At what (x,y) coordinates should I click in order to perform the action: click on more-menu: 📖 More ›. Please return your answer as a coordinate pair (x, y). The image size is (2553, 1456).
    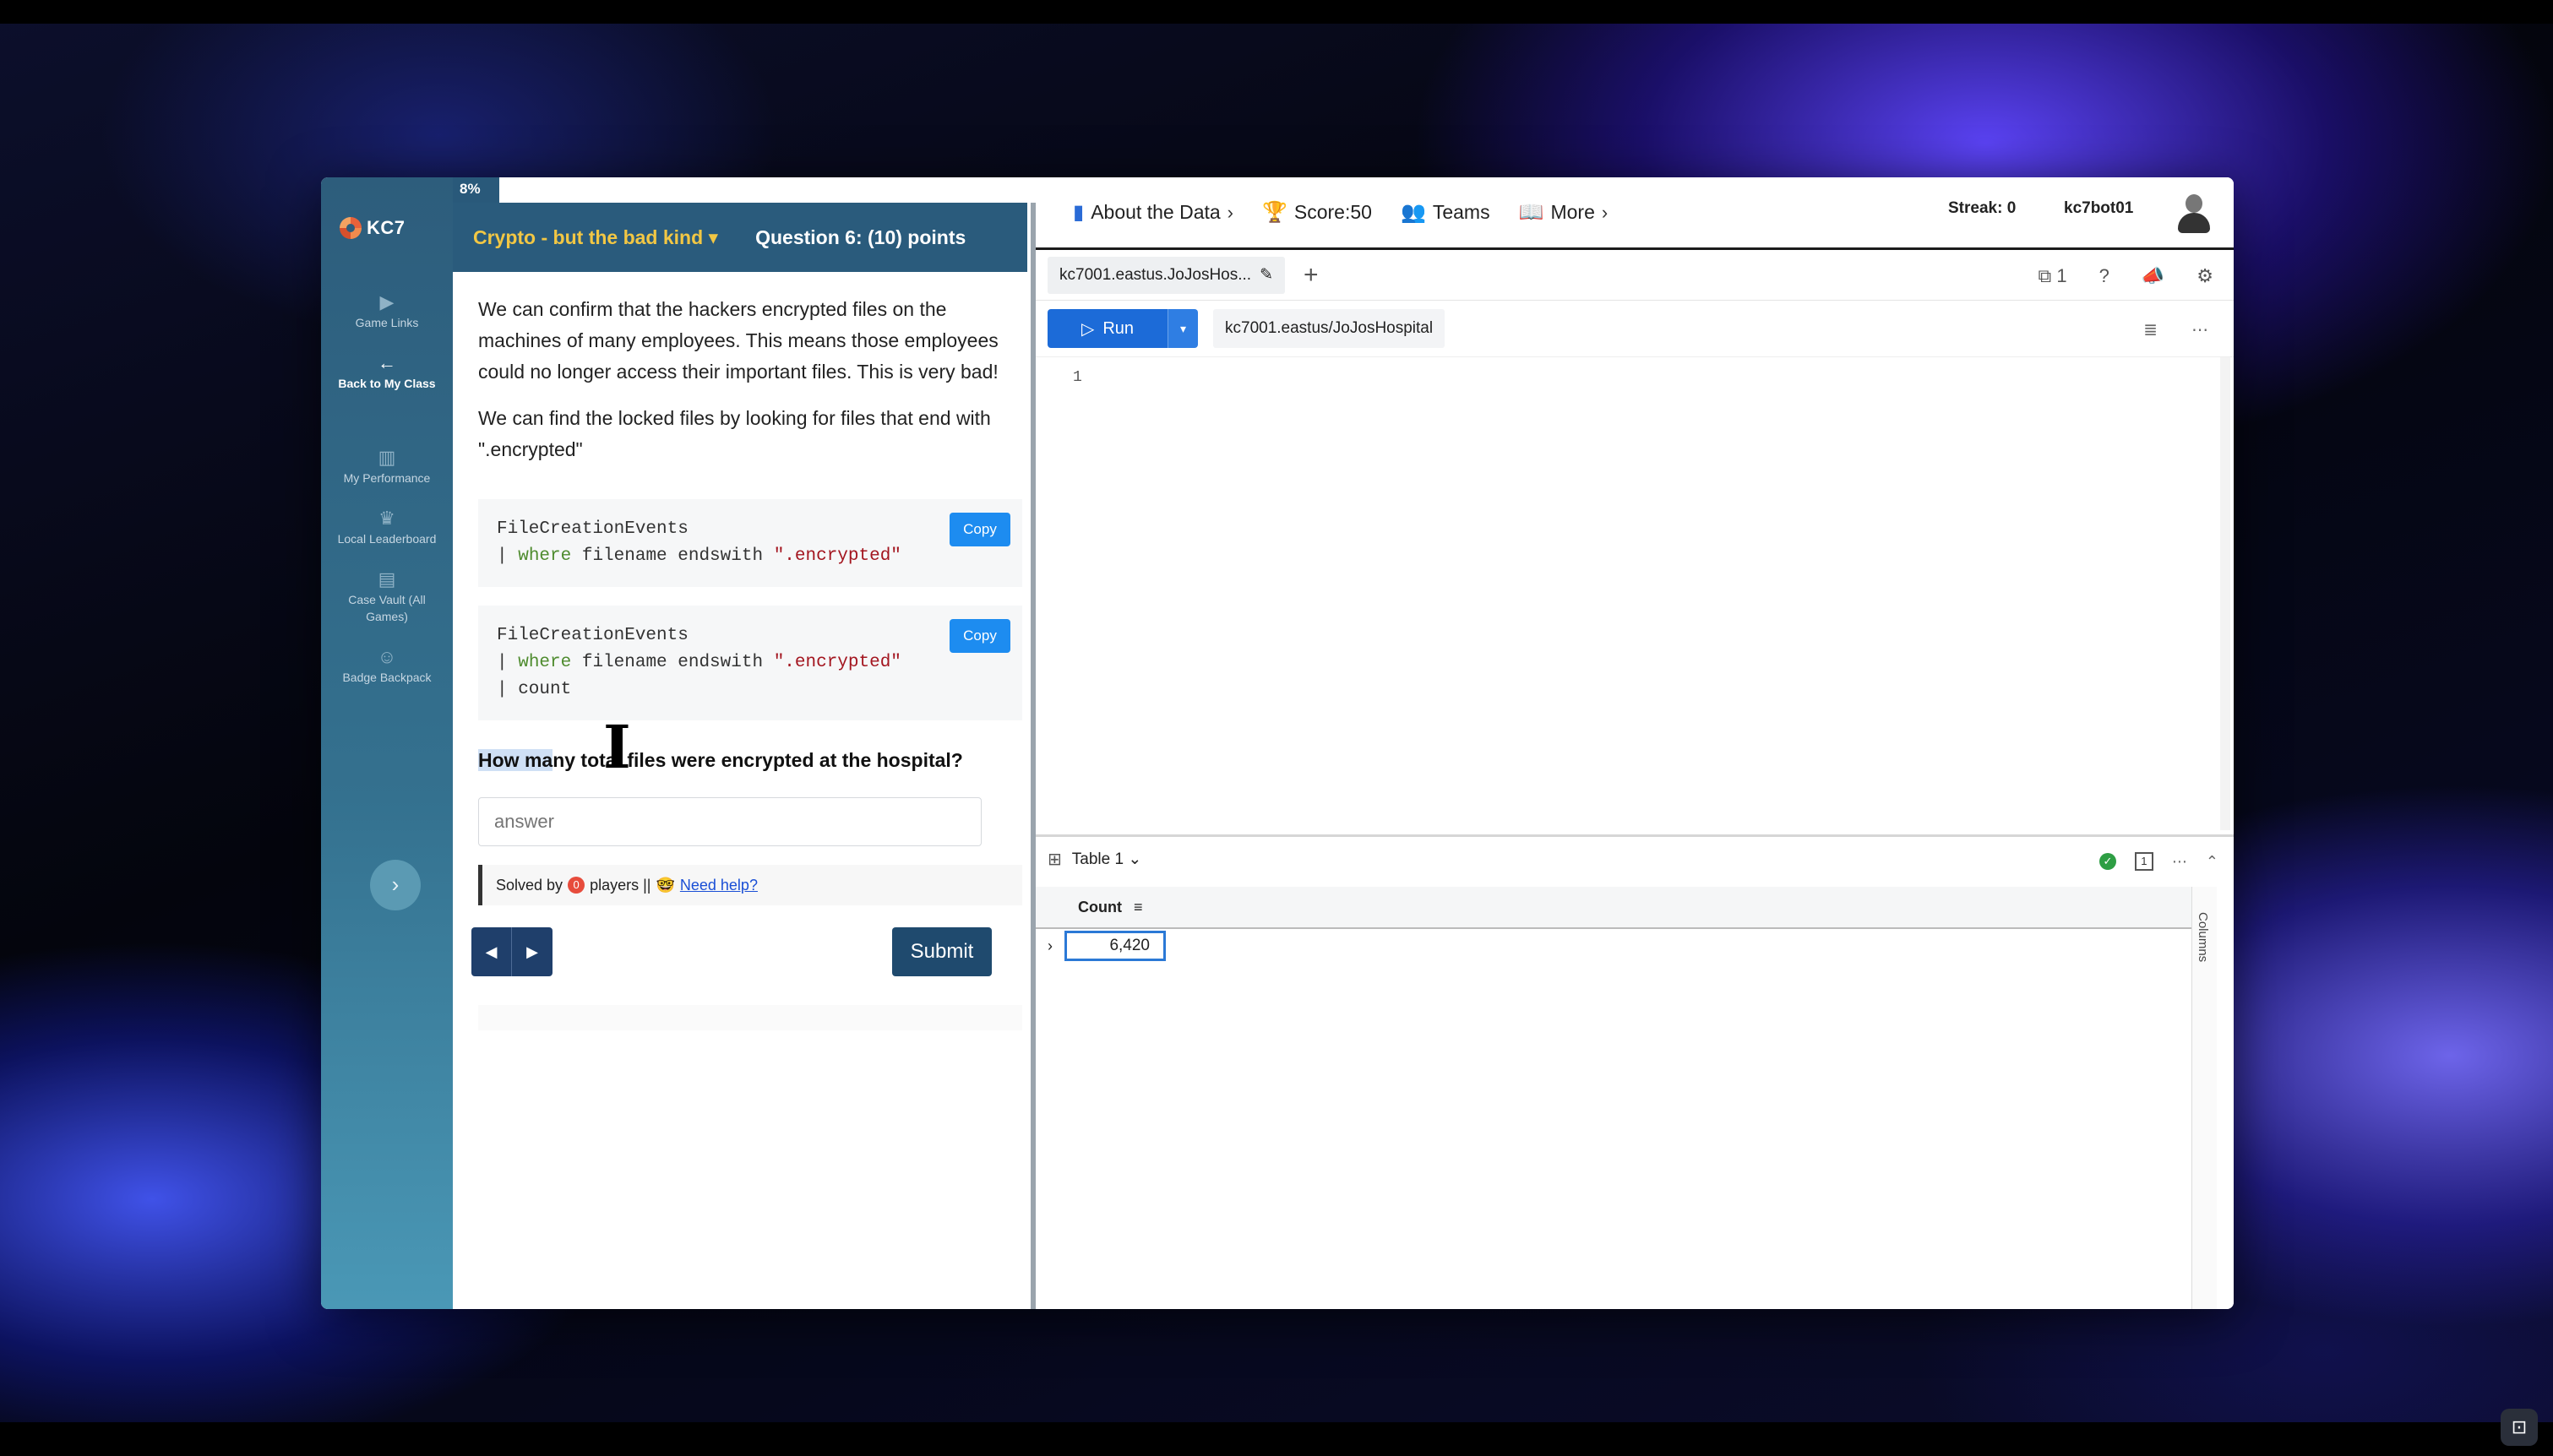
    Looking at the image, I should click on (1564, 212).